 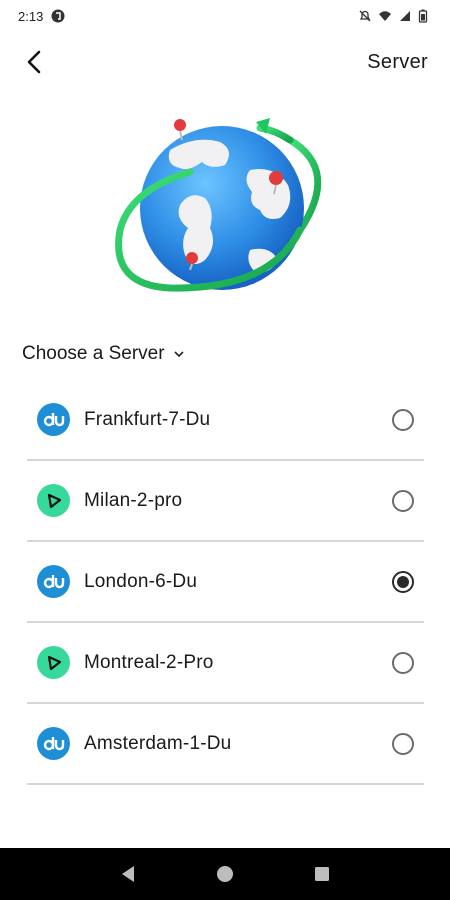 What do you see at coordinates (225, 501) in the screenshot?
I see `server-item-milan: Milan-2-pro` at bounding box center [225, 501].